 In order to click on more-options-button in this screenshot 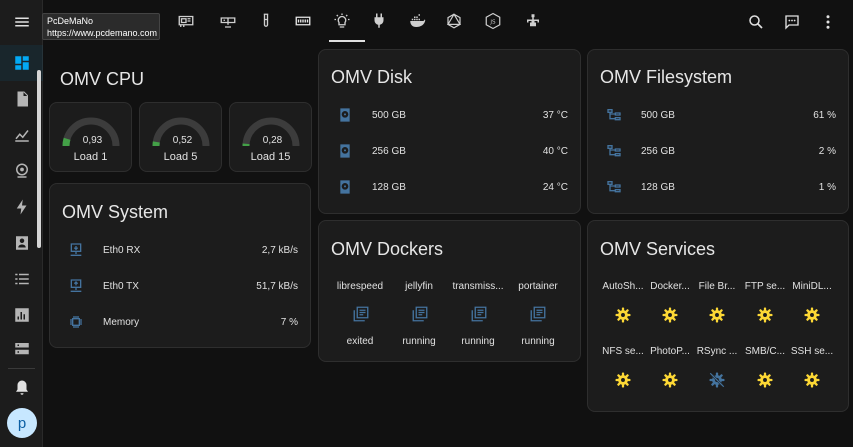, I will do `click(828, 22)`.